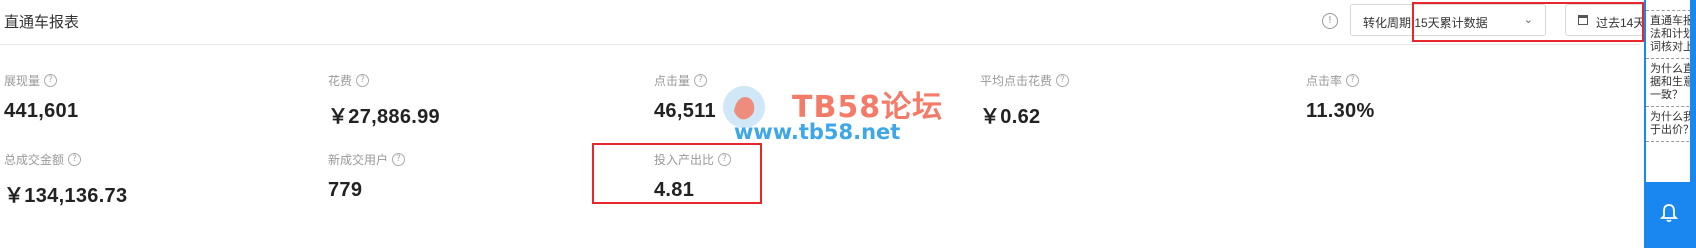 The image size is (1696, 248). What do you see at coordinates (832, 115) in the screenshot?
I see `forum-watermark: TB58论坛 www.tb58.net` at bounding box center [832, 115].